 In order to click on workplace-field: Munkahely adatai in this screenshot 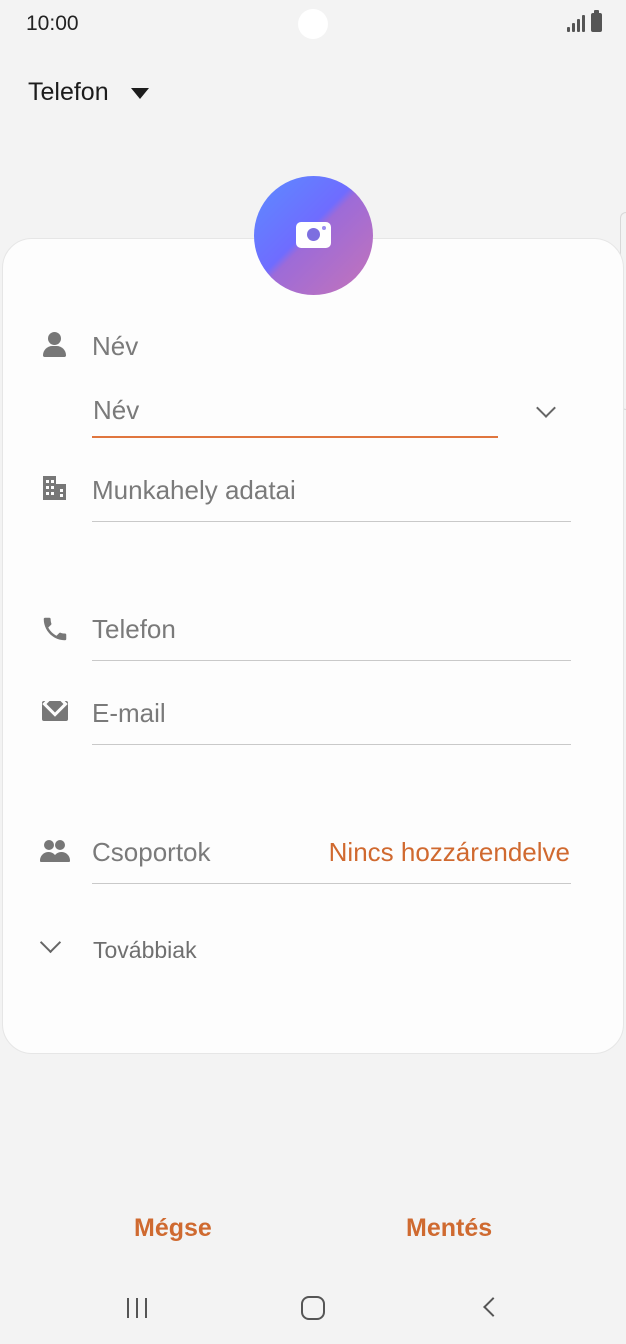, I will do `click(194, 490)`.